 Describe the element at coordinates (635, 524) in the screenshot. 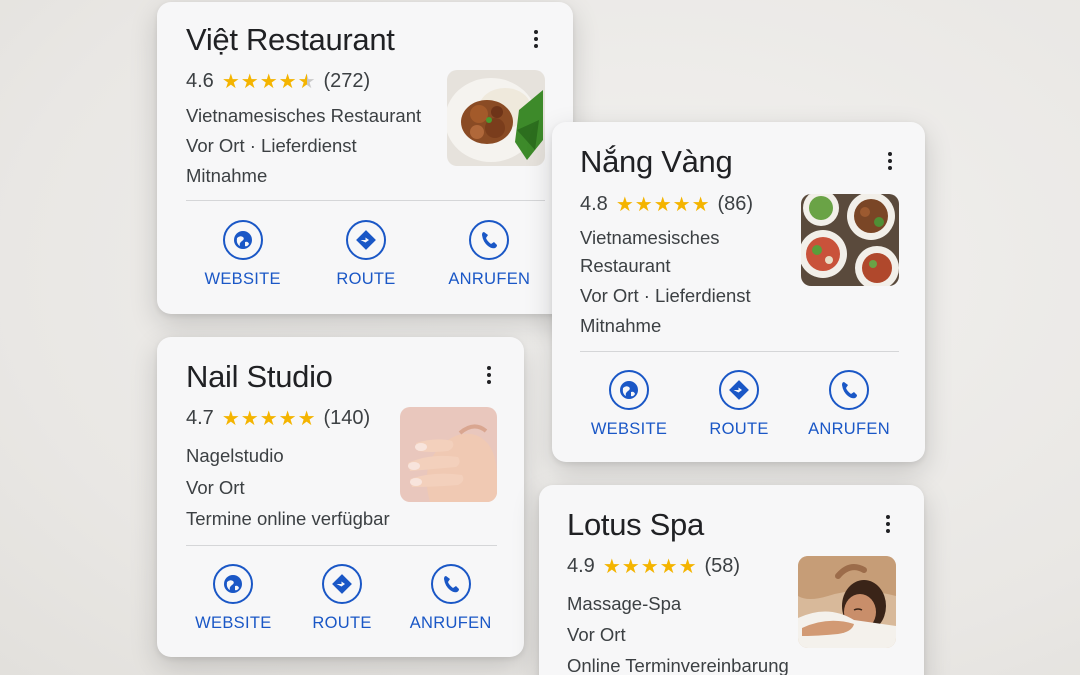

I see `place-title: Lotus Spa` at that location.